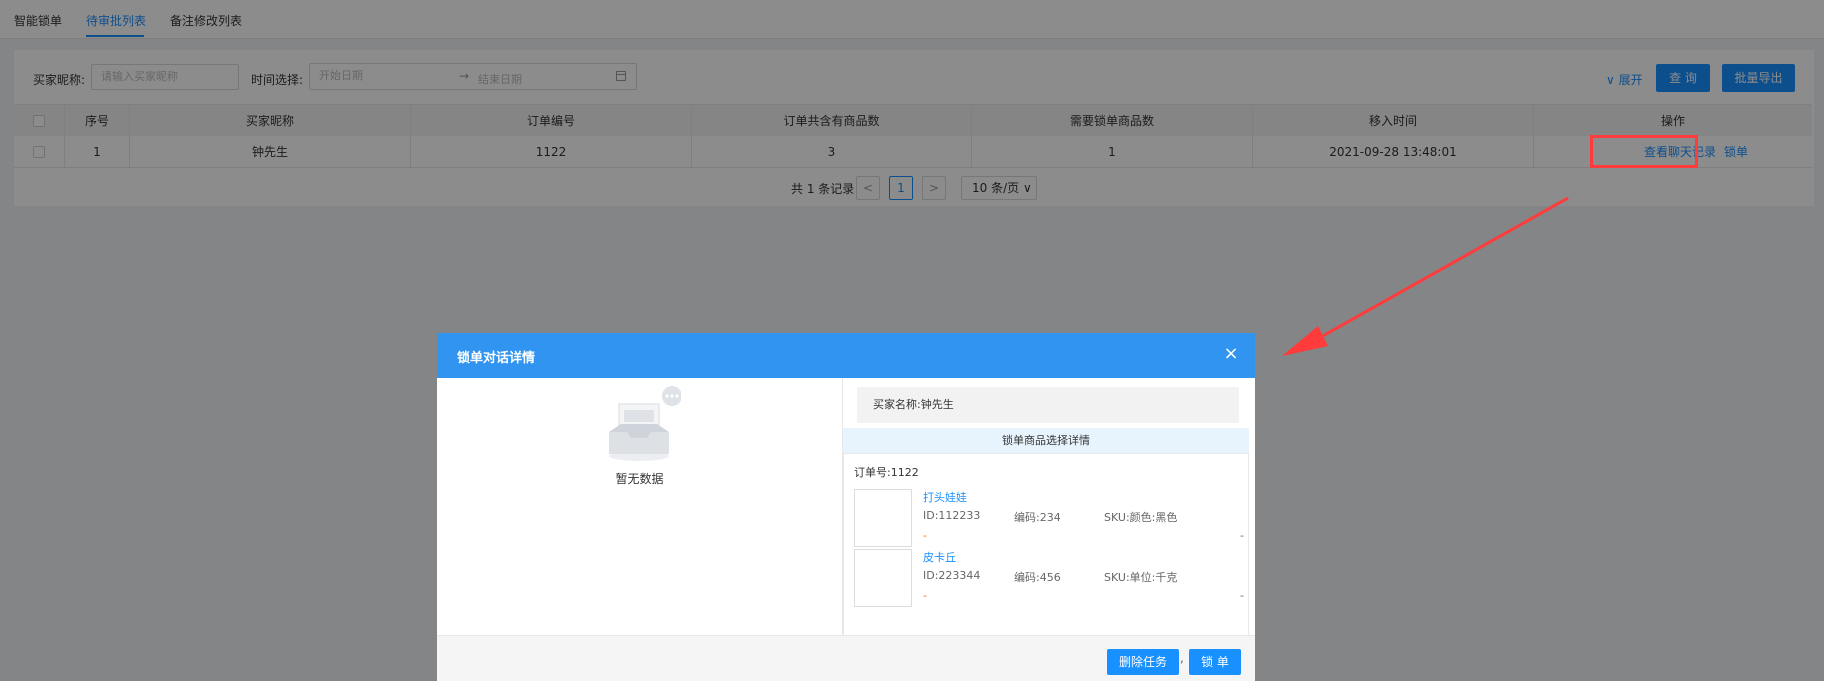 This screenshot has width=1824, height=681. I want to click on product-sku: SKU:单位:千克, so click(1140, 577).